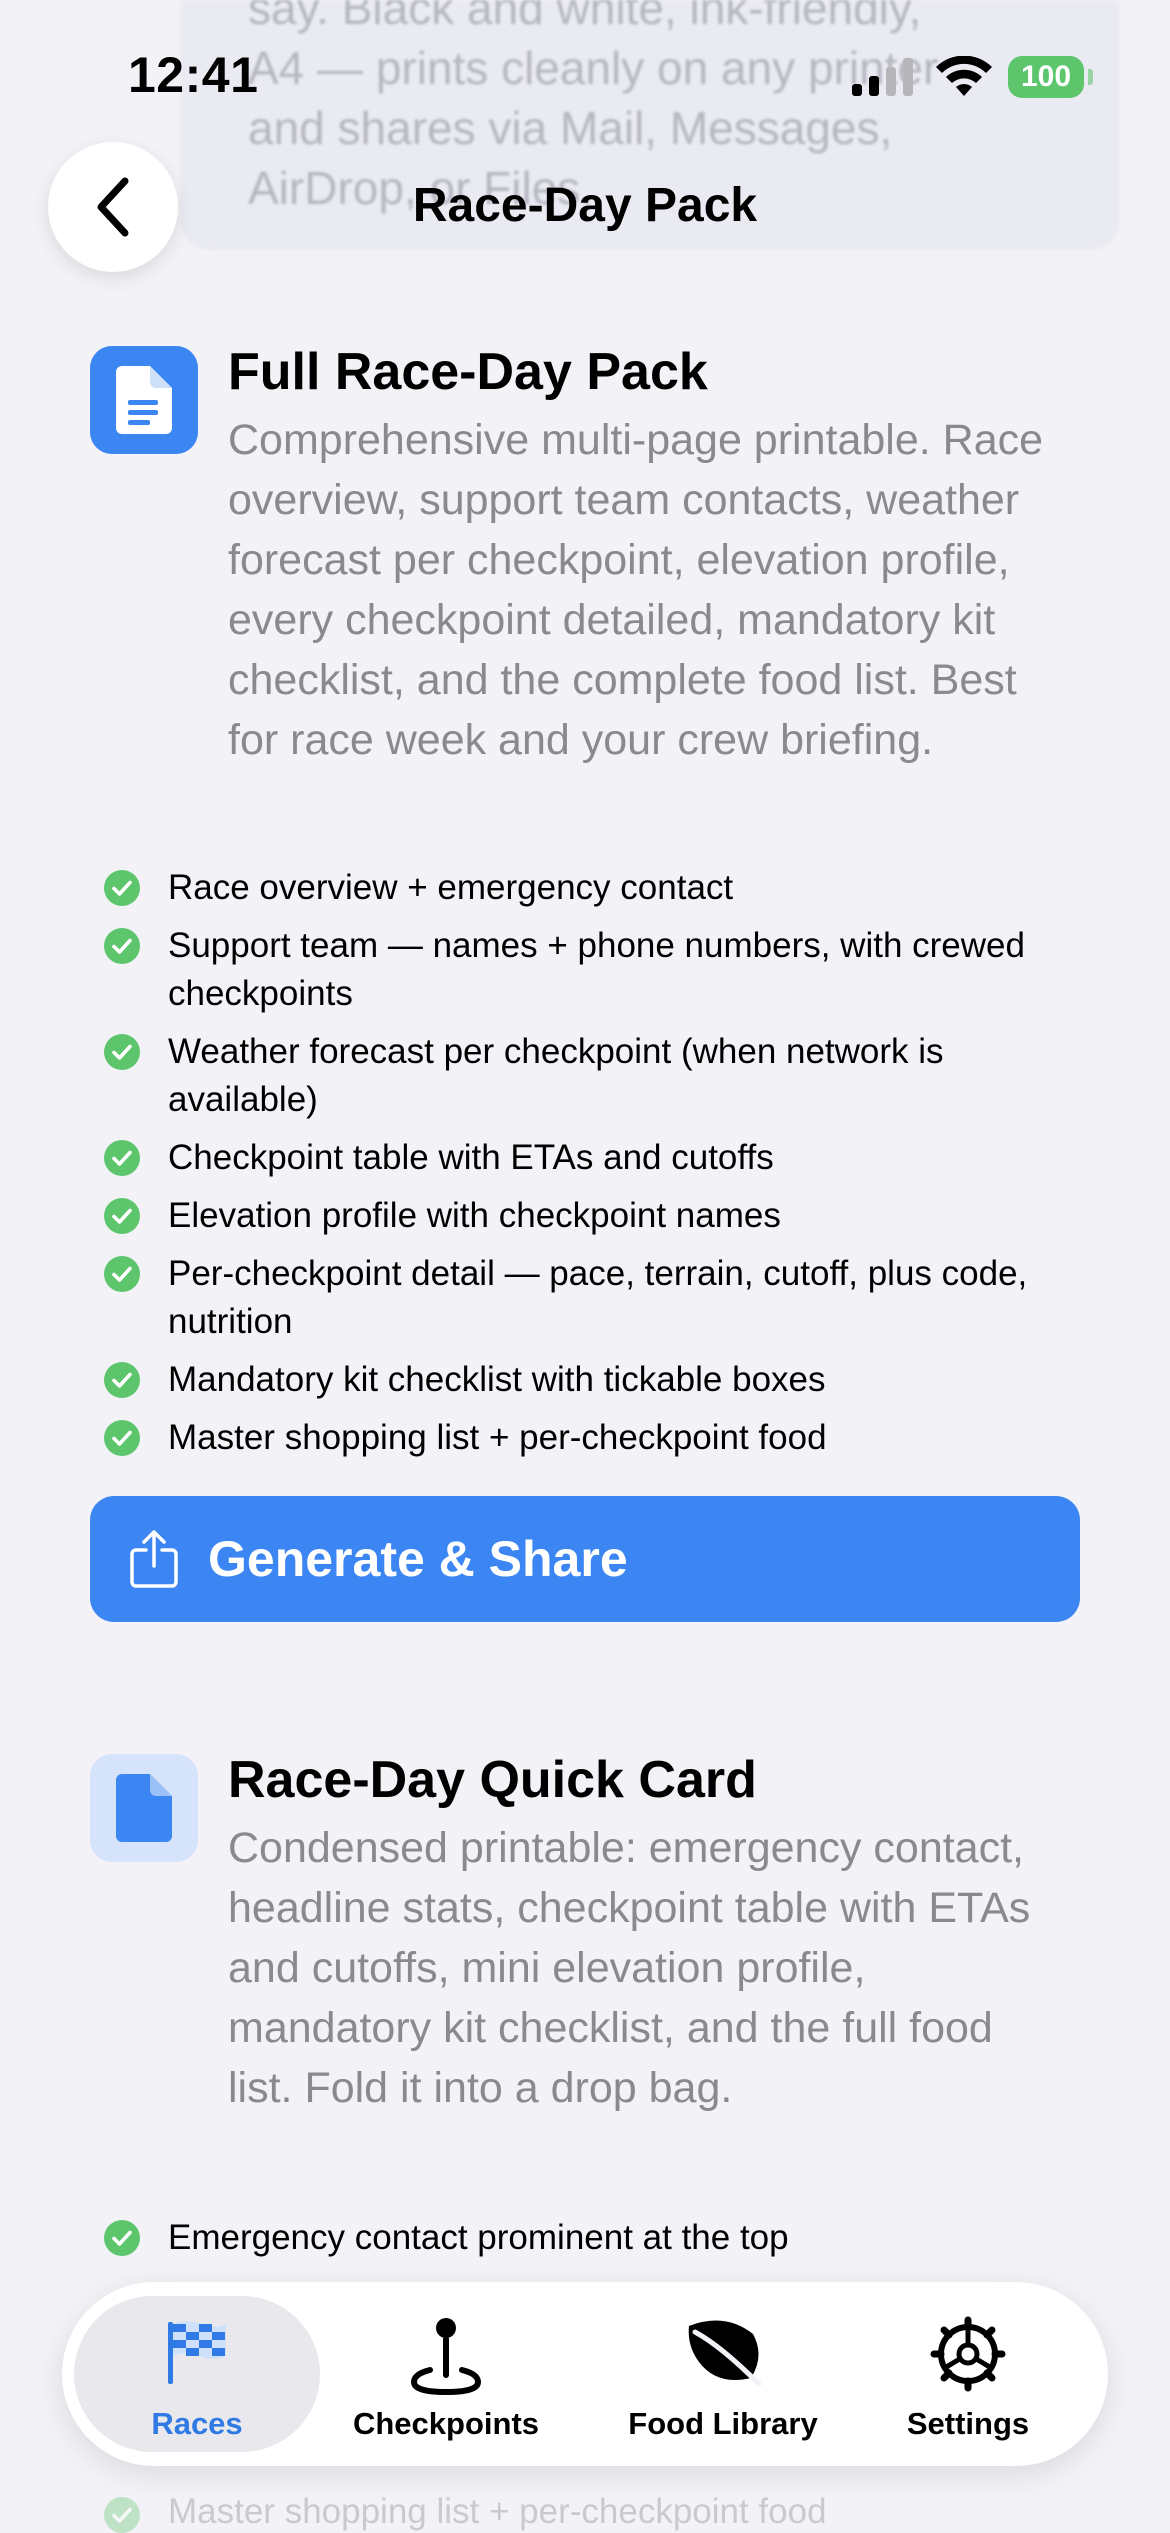  I want to click on list-item: Emergency contact prominent at the top, so click(594, 2238).